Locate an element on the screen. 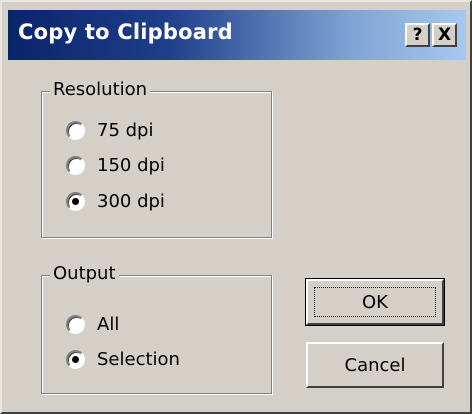 This screenshot has height=414, width=472. radio-selection: Selection is located at coordinates (123, 359).